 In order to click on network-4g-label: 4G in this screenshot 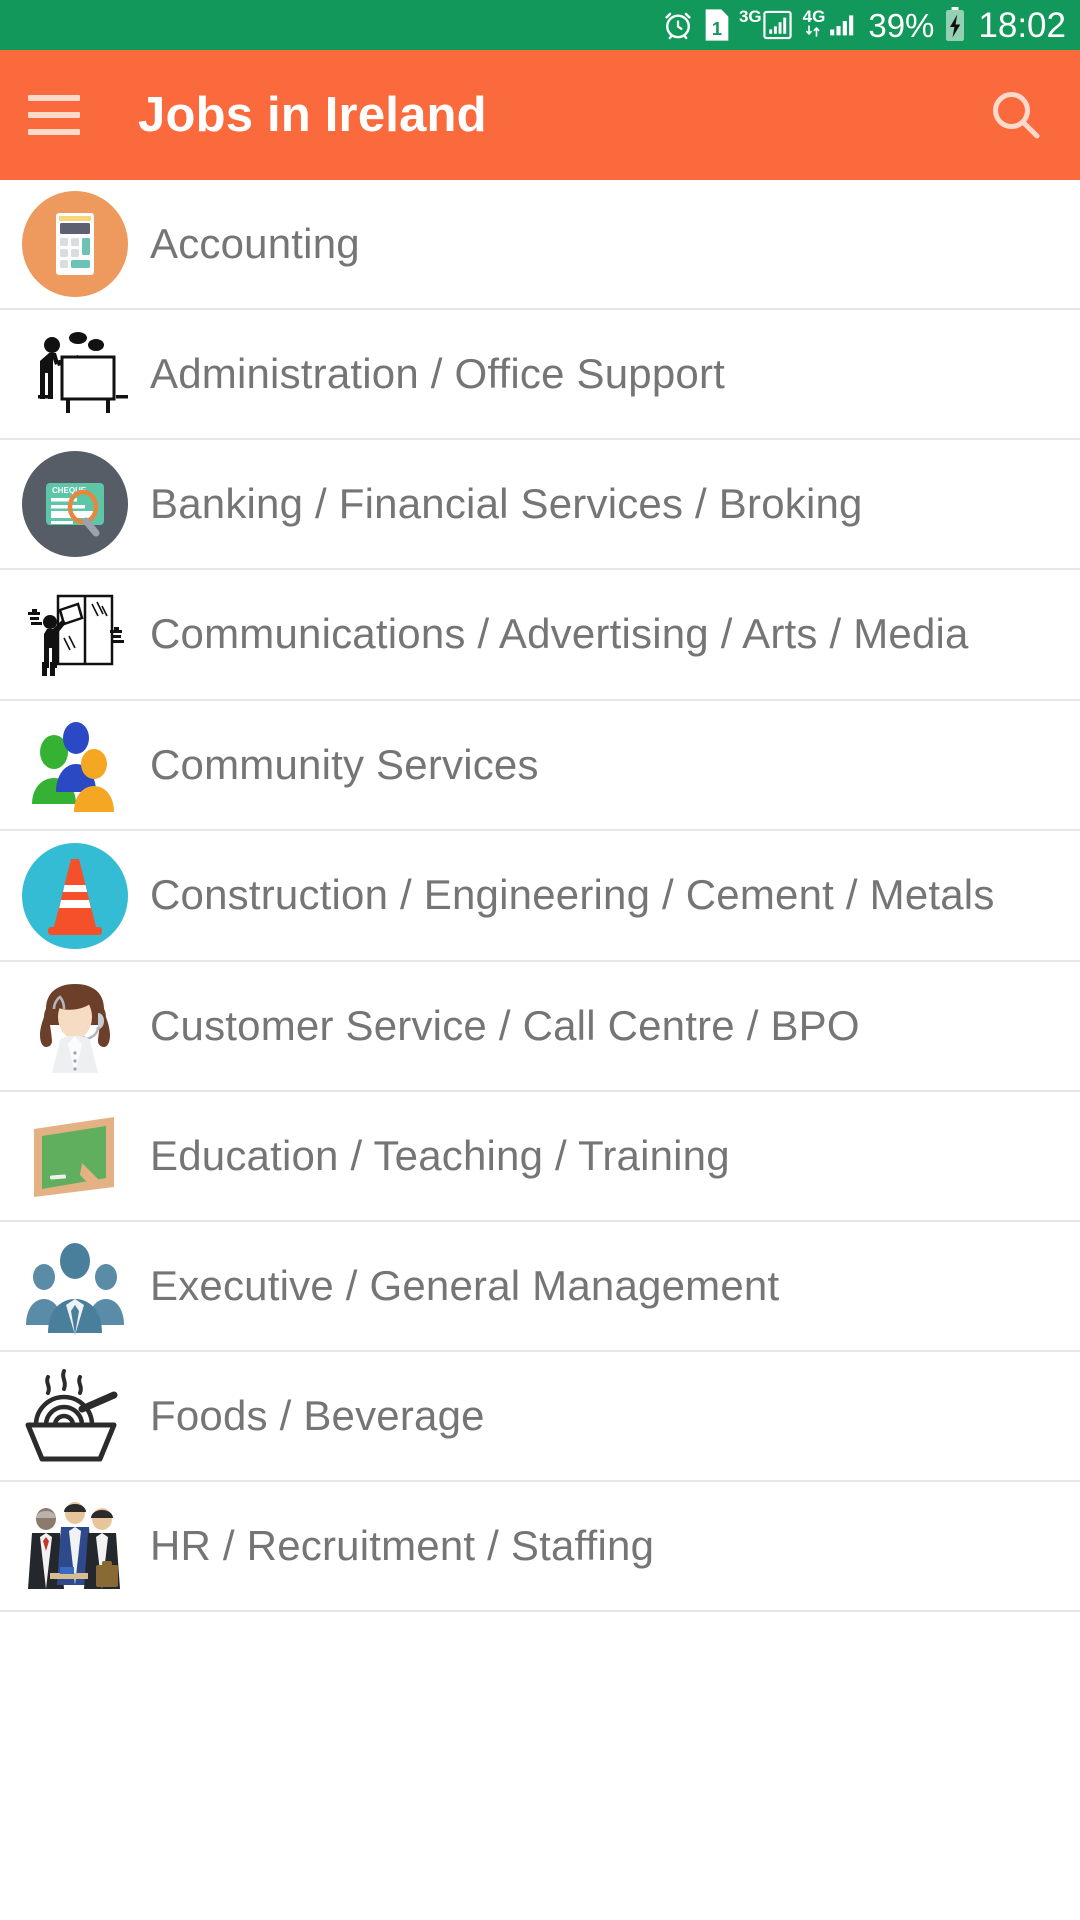, I will do `click(814, 16)`.